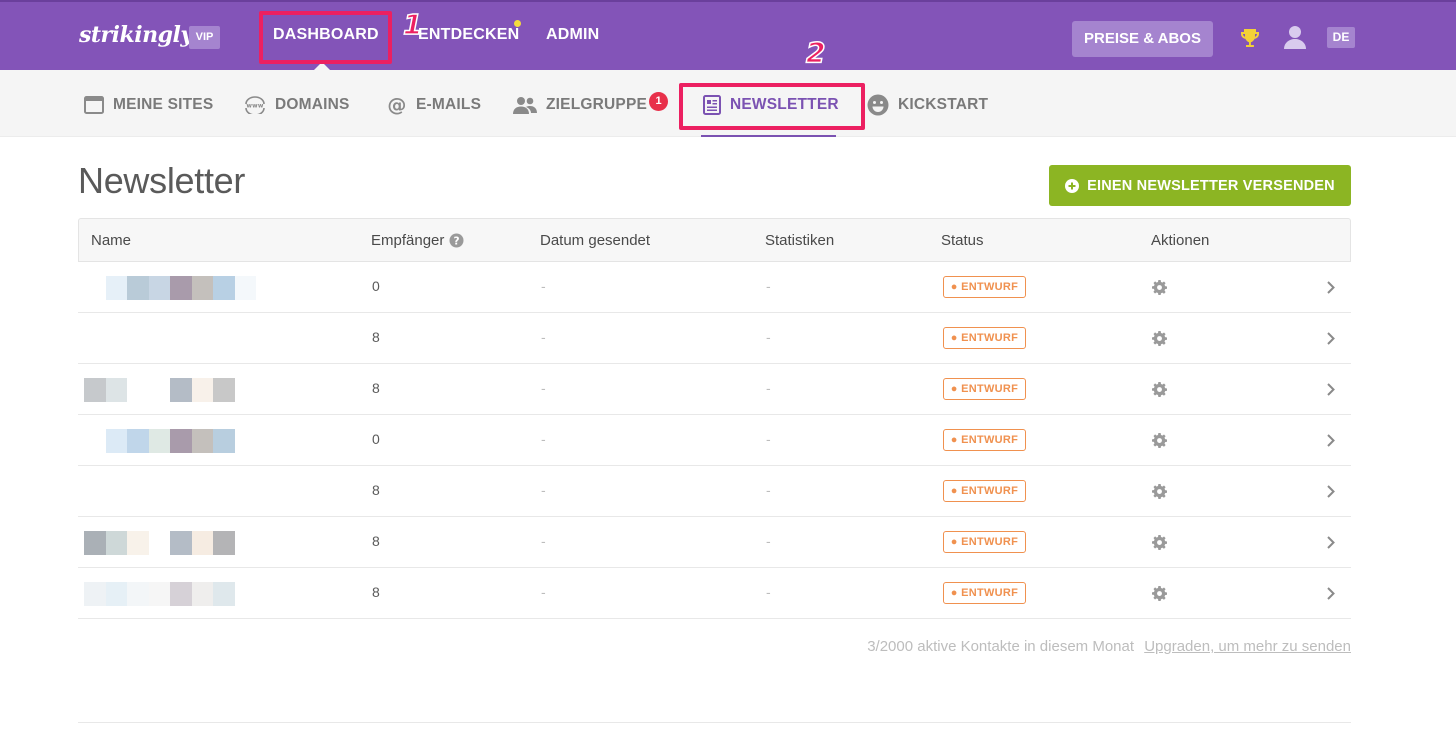 Image resolution: width=1456 pixels, height=741 pixels. What do you see at coordinates (1341, 37) in the screenshot?
I see `language-switcher: DE` at bounding box center [1341, 37].